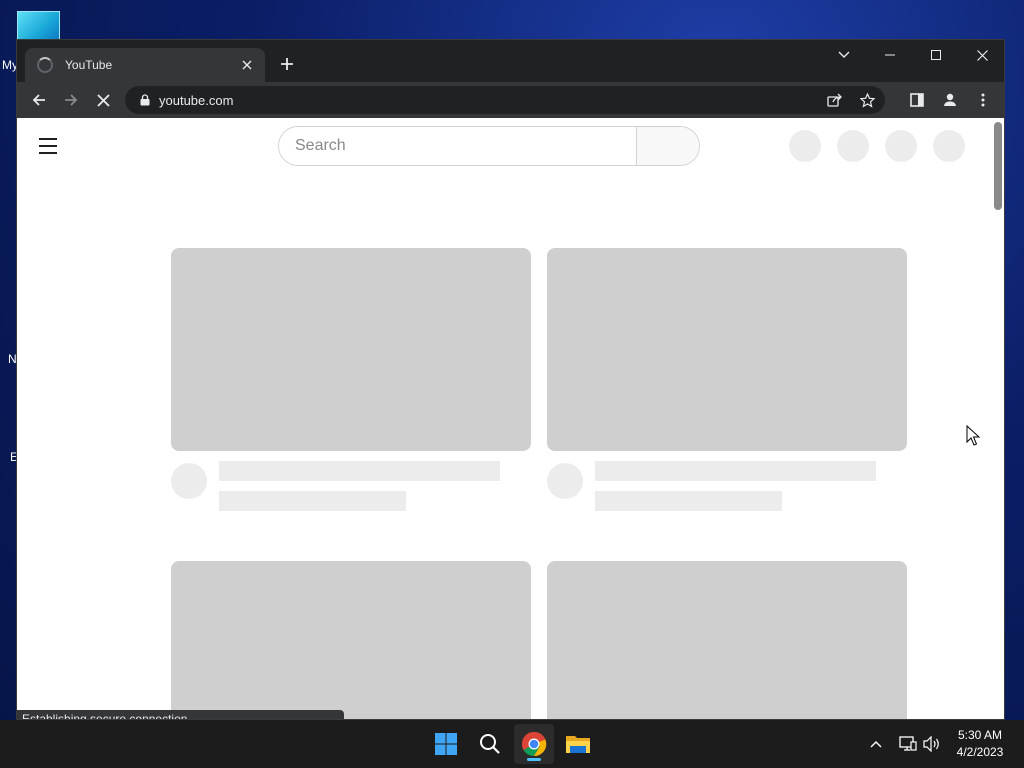 This screenshot has width=1024, height=768. I want to click on back-button, so click(39, 100).